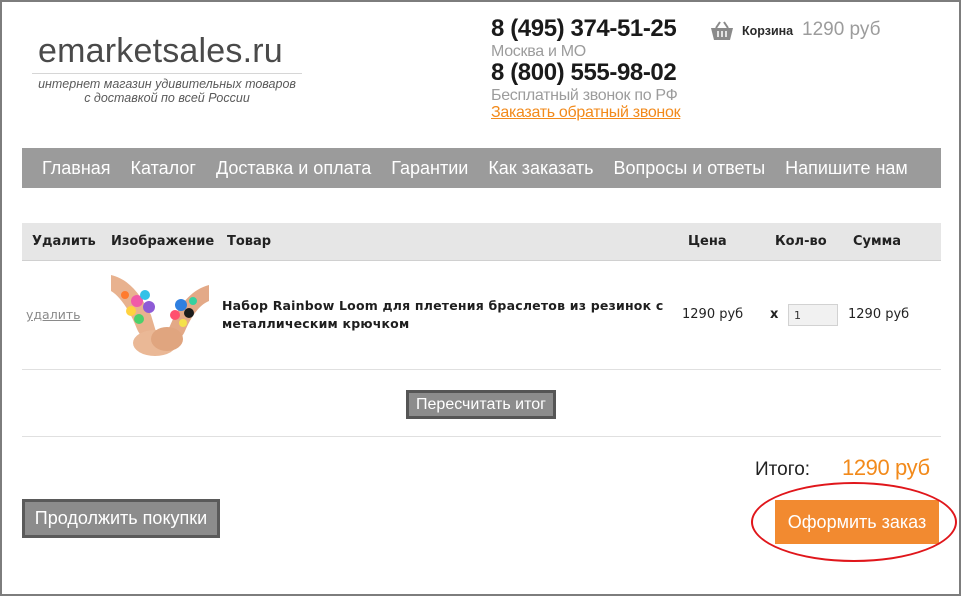 This screenshot has width=961, height=596. Describe the element at coordinates (722, 31) in the screenshot. I see `basket-icon` at that location.